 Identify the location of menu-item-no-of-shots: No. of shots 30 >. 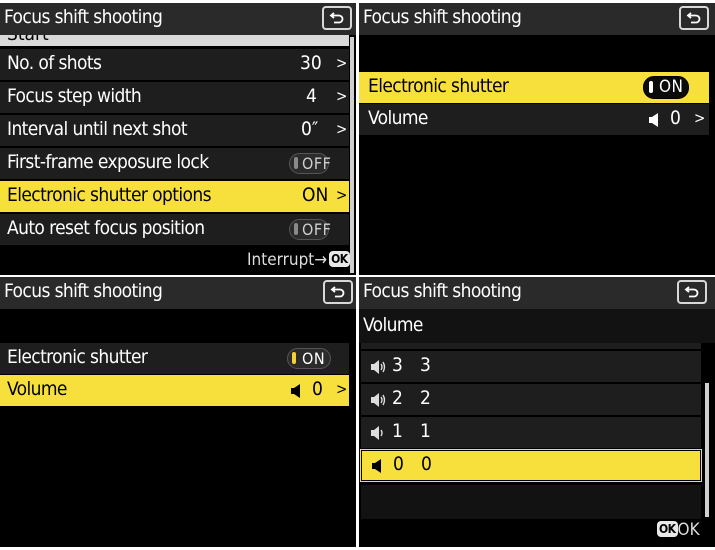
(174, 64).